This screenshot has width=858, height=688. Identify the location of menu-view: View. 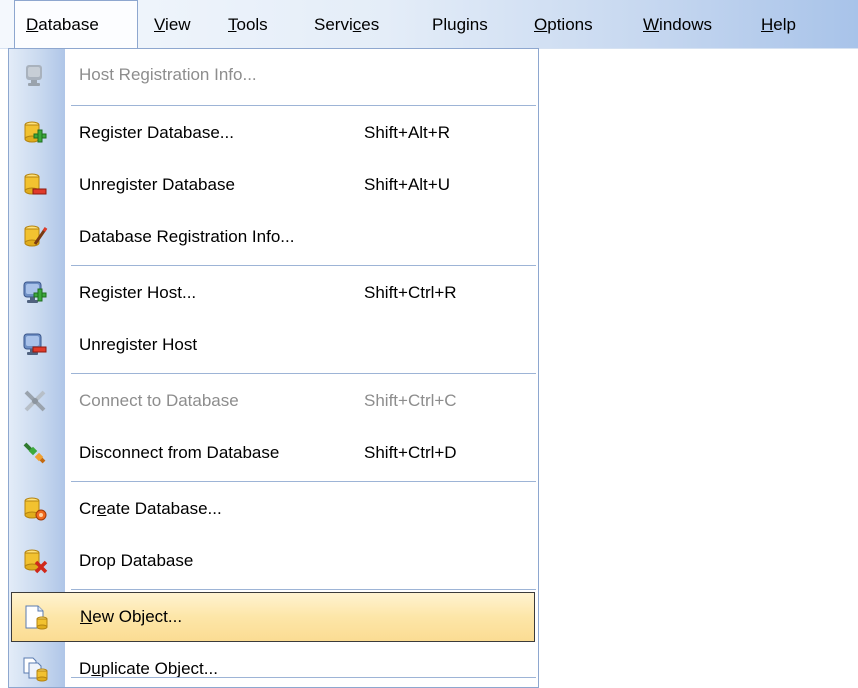
(172, 24).